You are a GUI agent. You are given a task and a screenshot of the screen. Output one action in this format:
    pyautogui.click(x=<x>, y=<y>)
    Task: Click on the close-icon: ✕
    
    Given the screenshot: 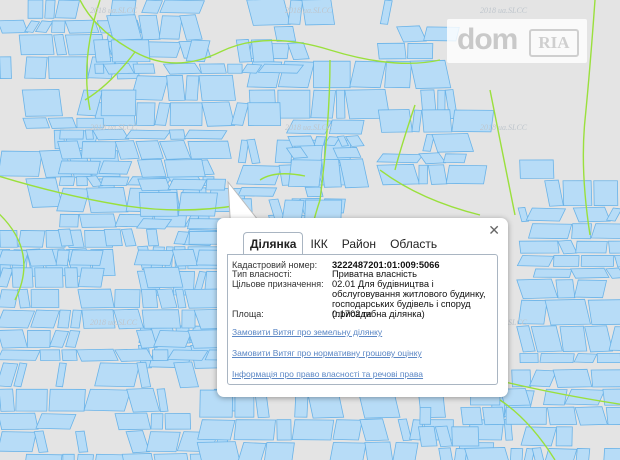 What is the action you would take?
    pyautogui.click(x=494, y=230)
    